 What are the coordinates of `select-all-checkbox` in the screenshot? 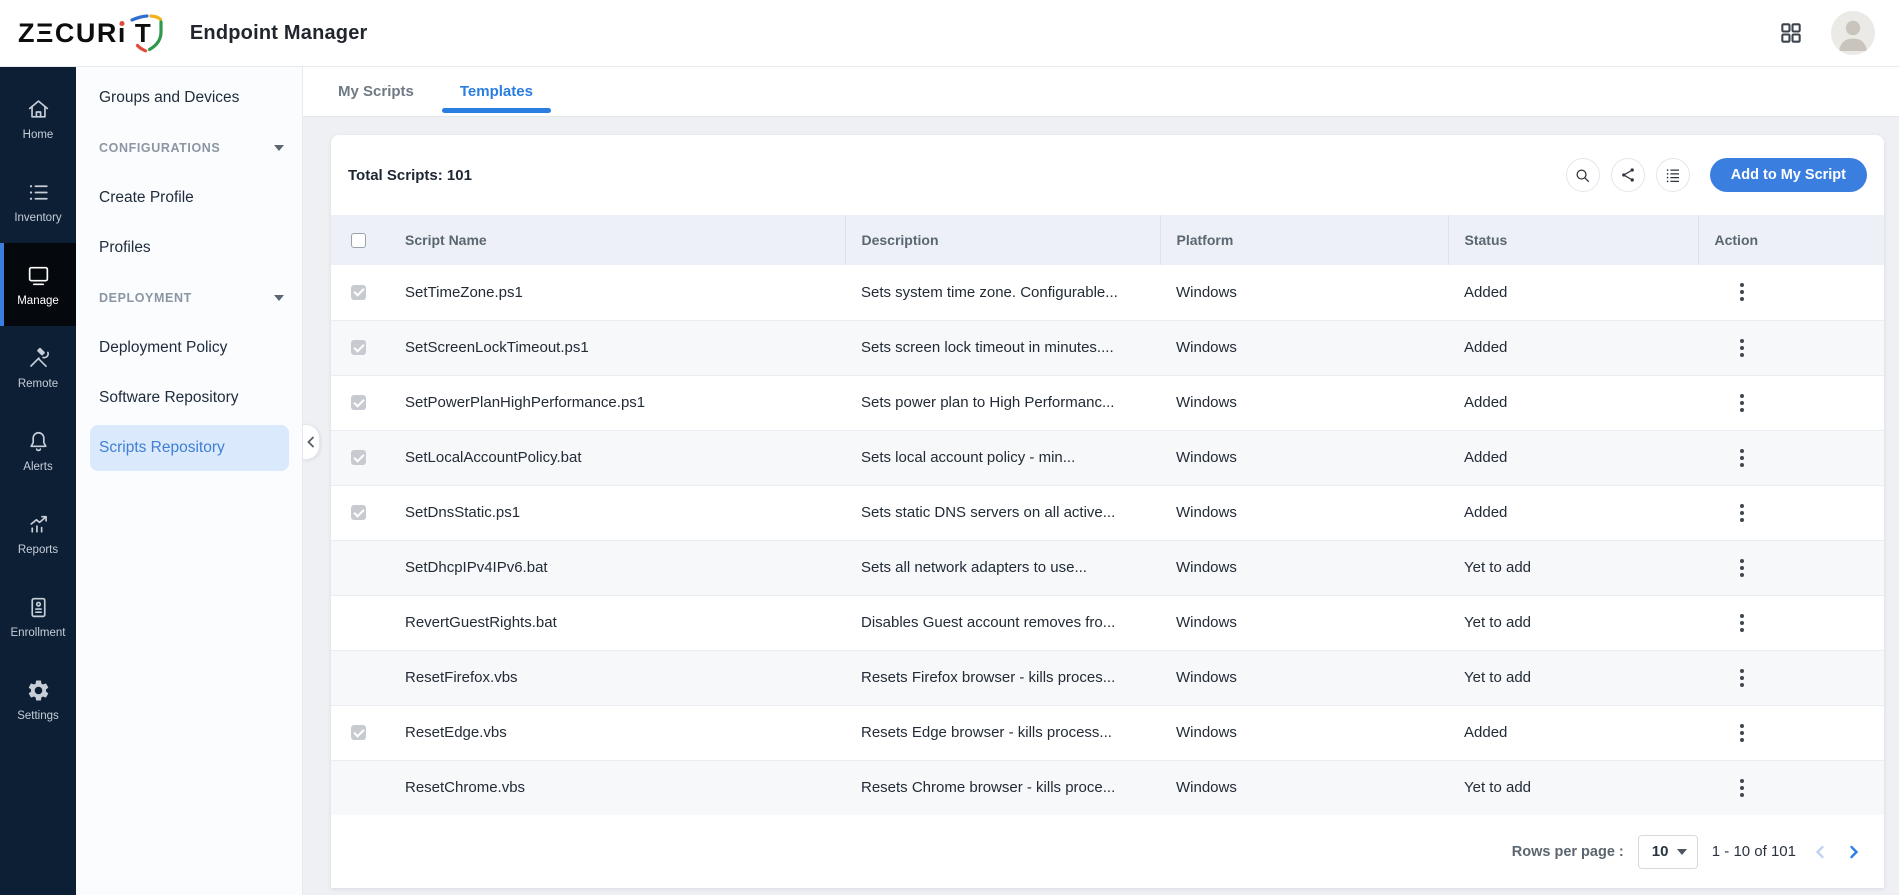 It's located at (358, 240).